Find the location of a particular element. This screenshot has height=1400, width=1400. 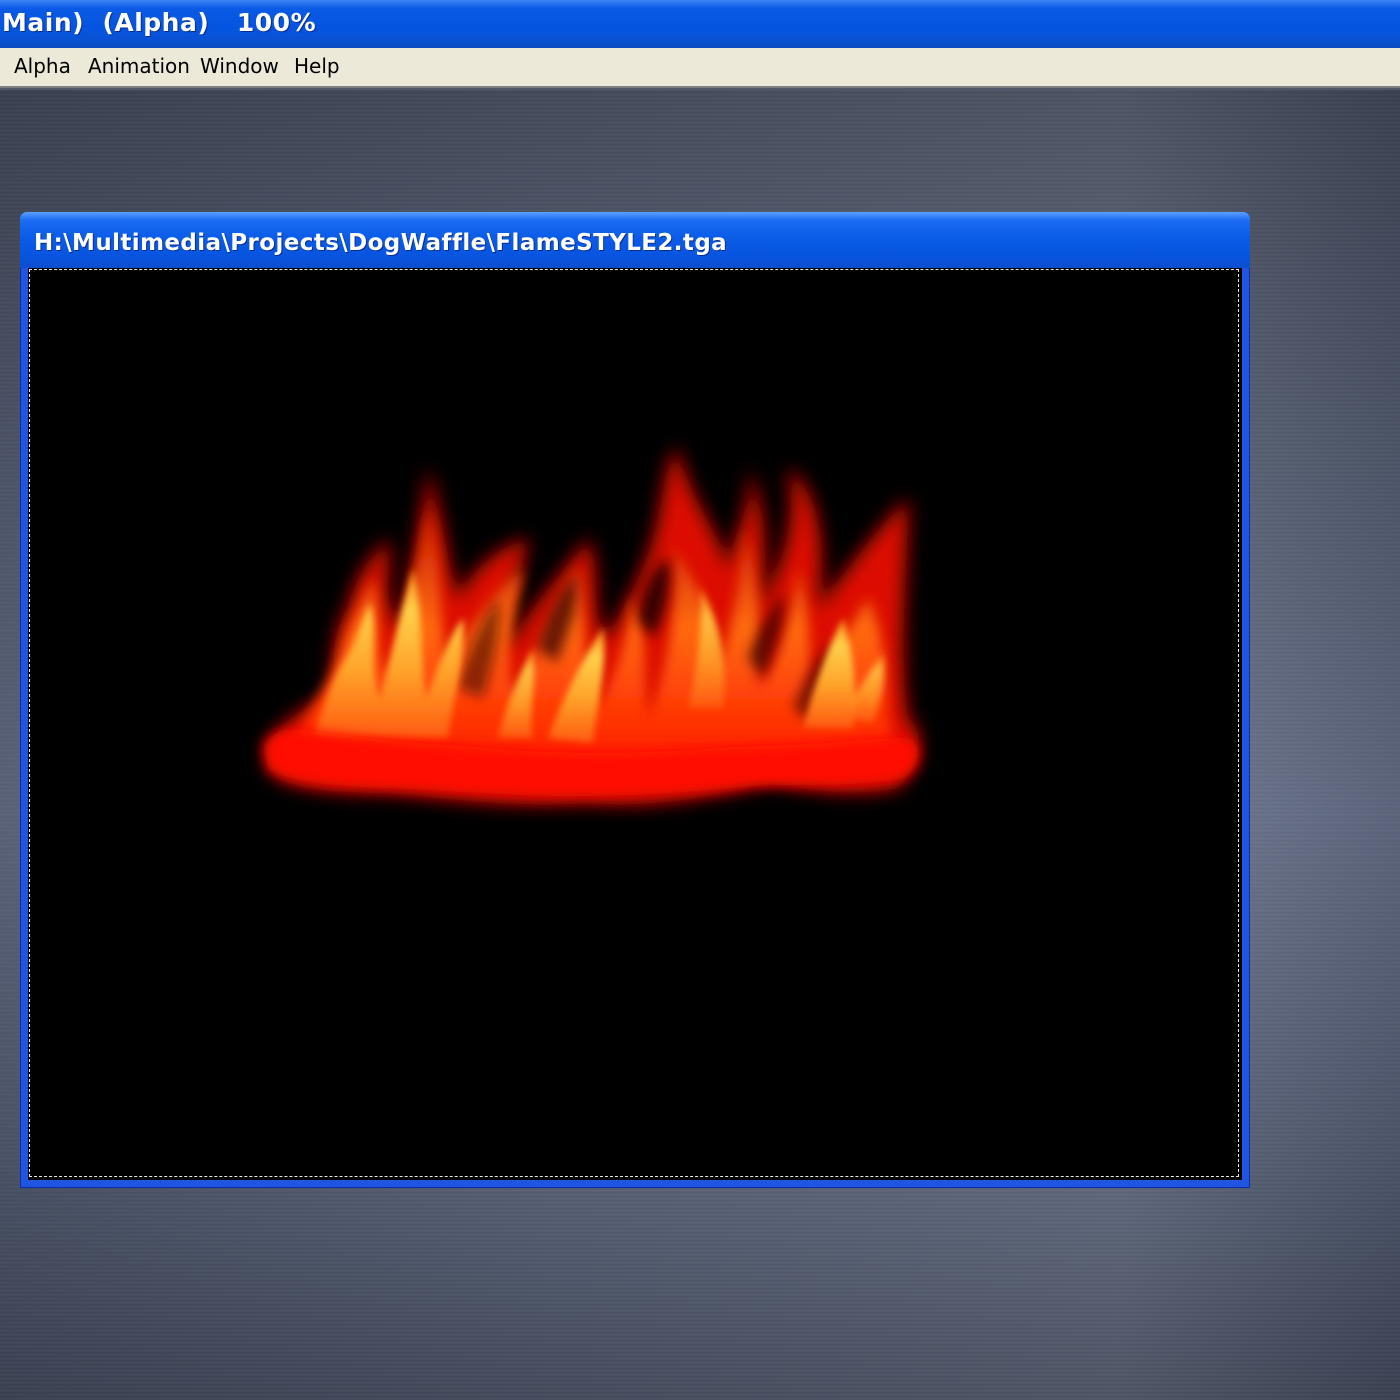

menu-animation: Animation is located at coordinates (139, 66).